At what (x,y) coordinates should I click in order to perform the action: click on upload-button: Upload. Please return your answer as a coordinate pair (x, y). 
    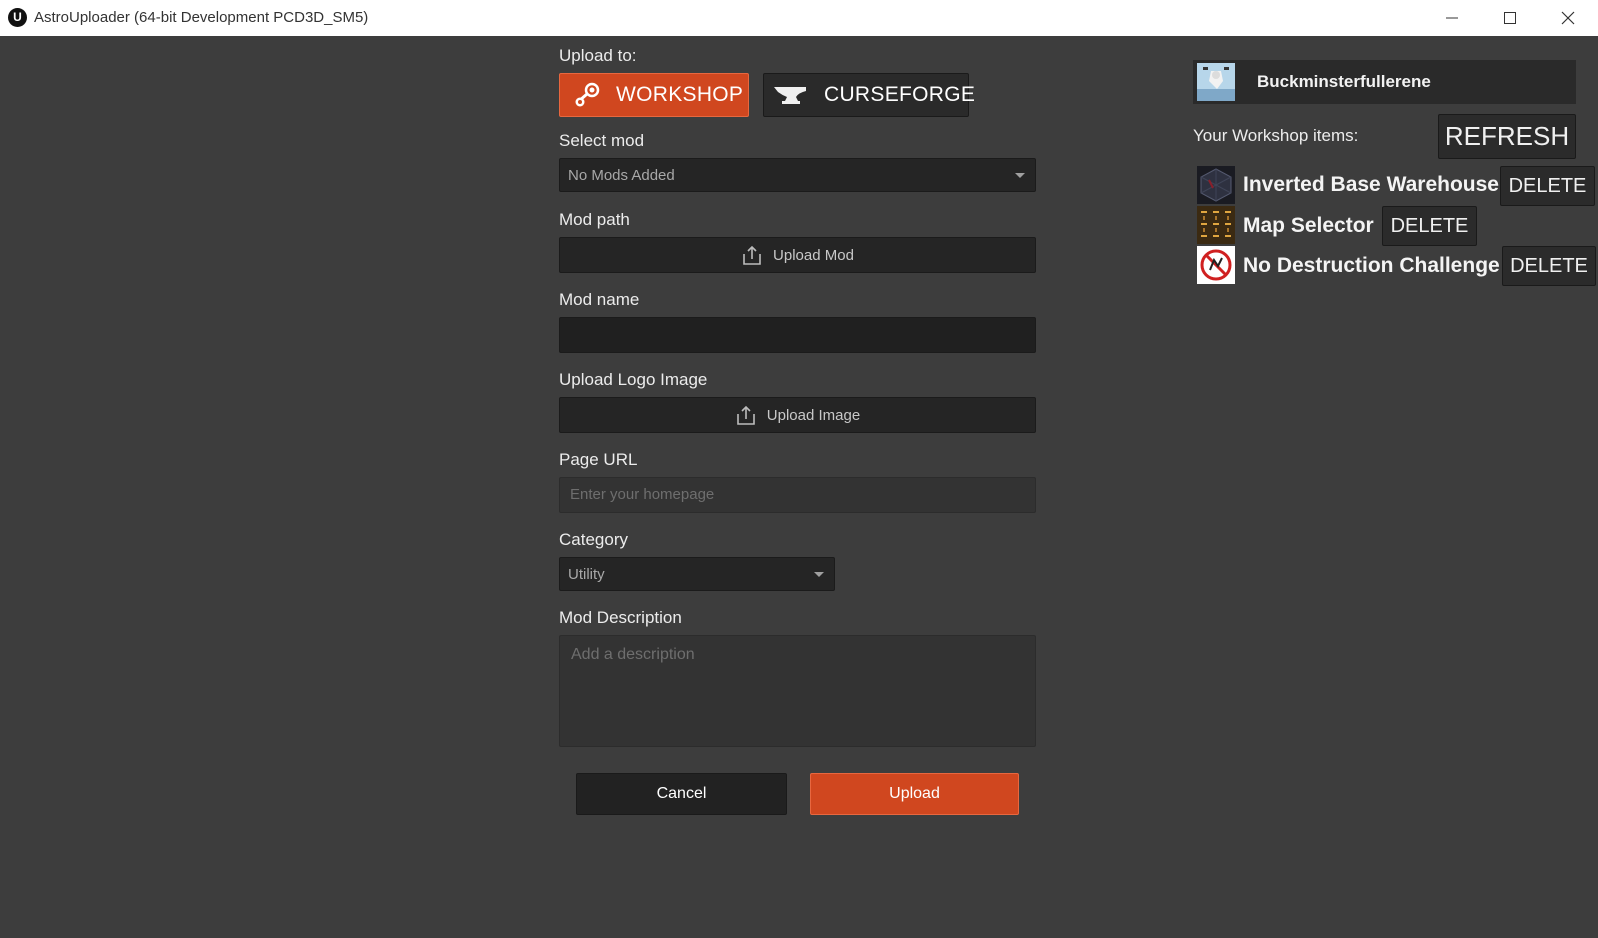
    Looking at the image, I should click on (914, 794).